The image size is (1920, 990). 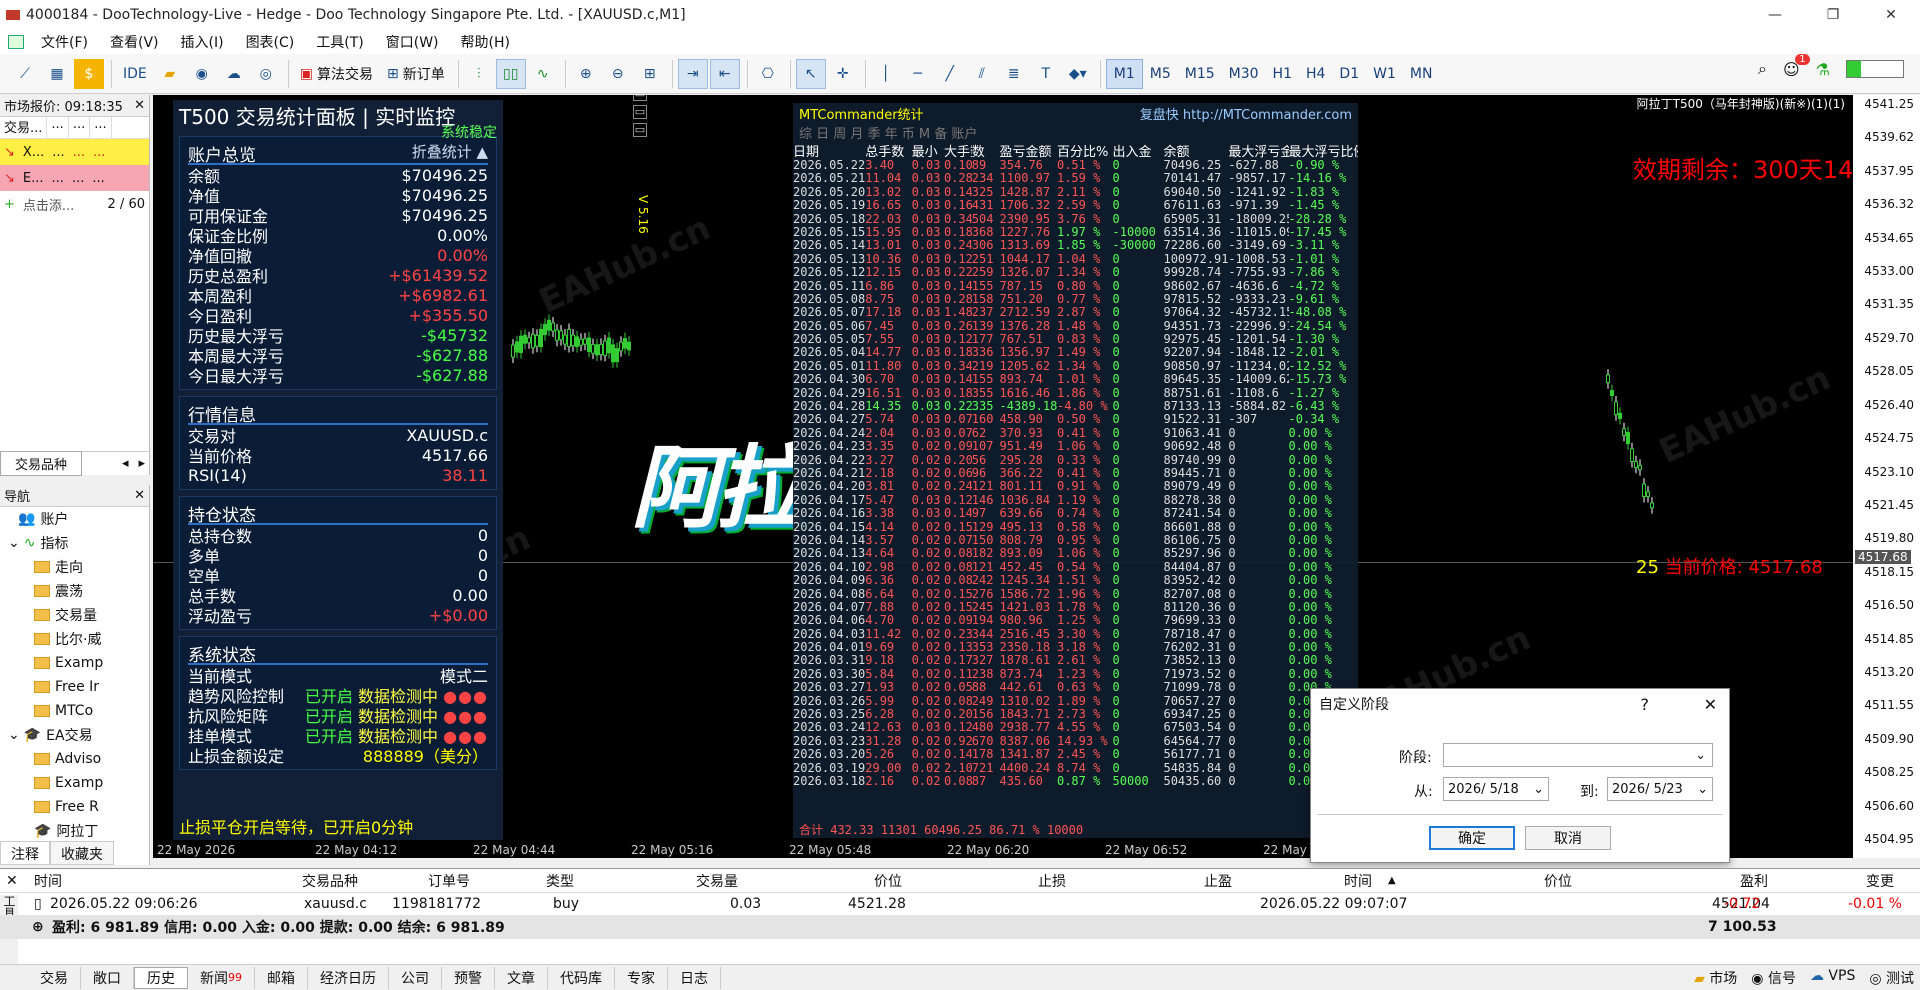 What do you see at coordinates (1578, 755) in the screenshot?
I see `stage-select: ⌄` at bounding box center [1578, 755].